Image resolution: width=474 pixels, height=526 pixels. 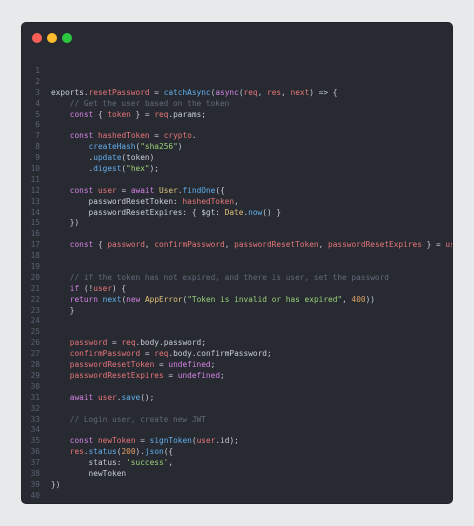 I want to click on line-number: 31, so click(x=35, y=397).